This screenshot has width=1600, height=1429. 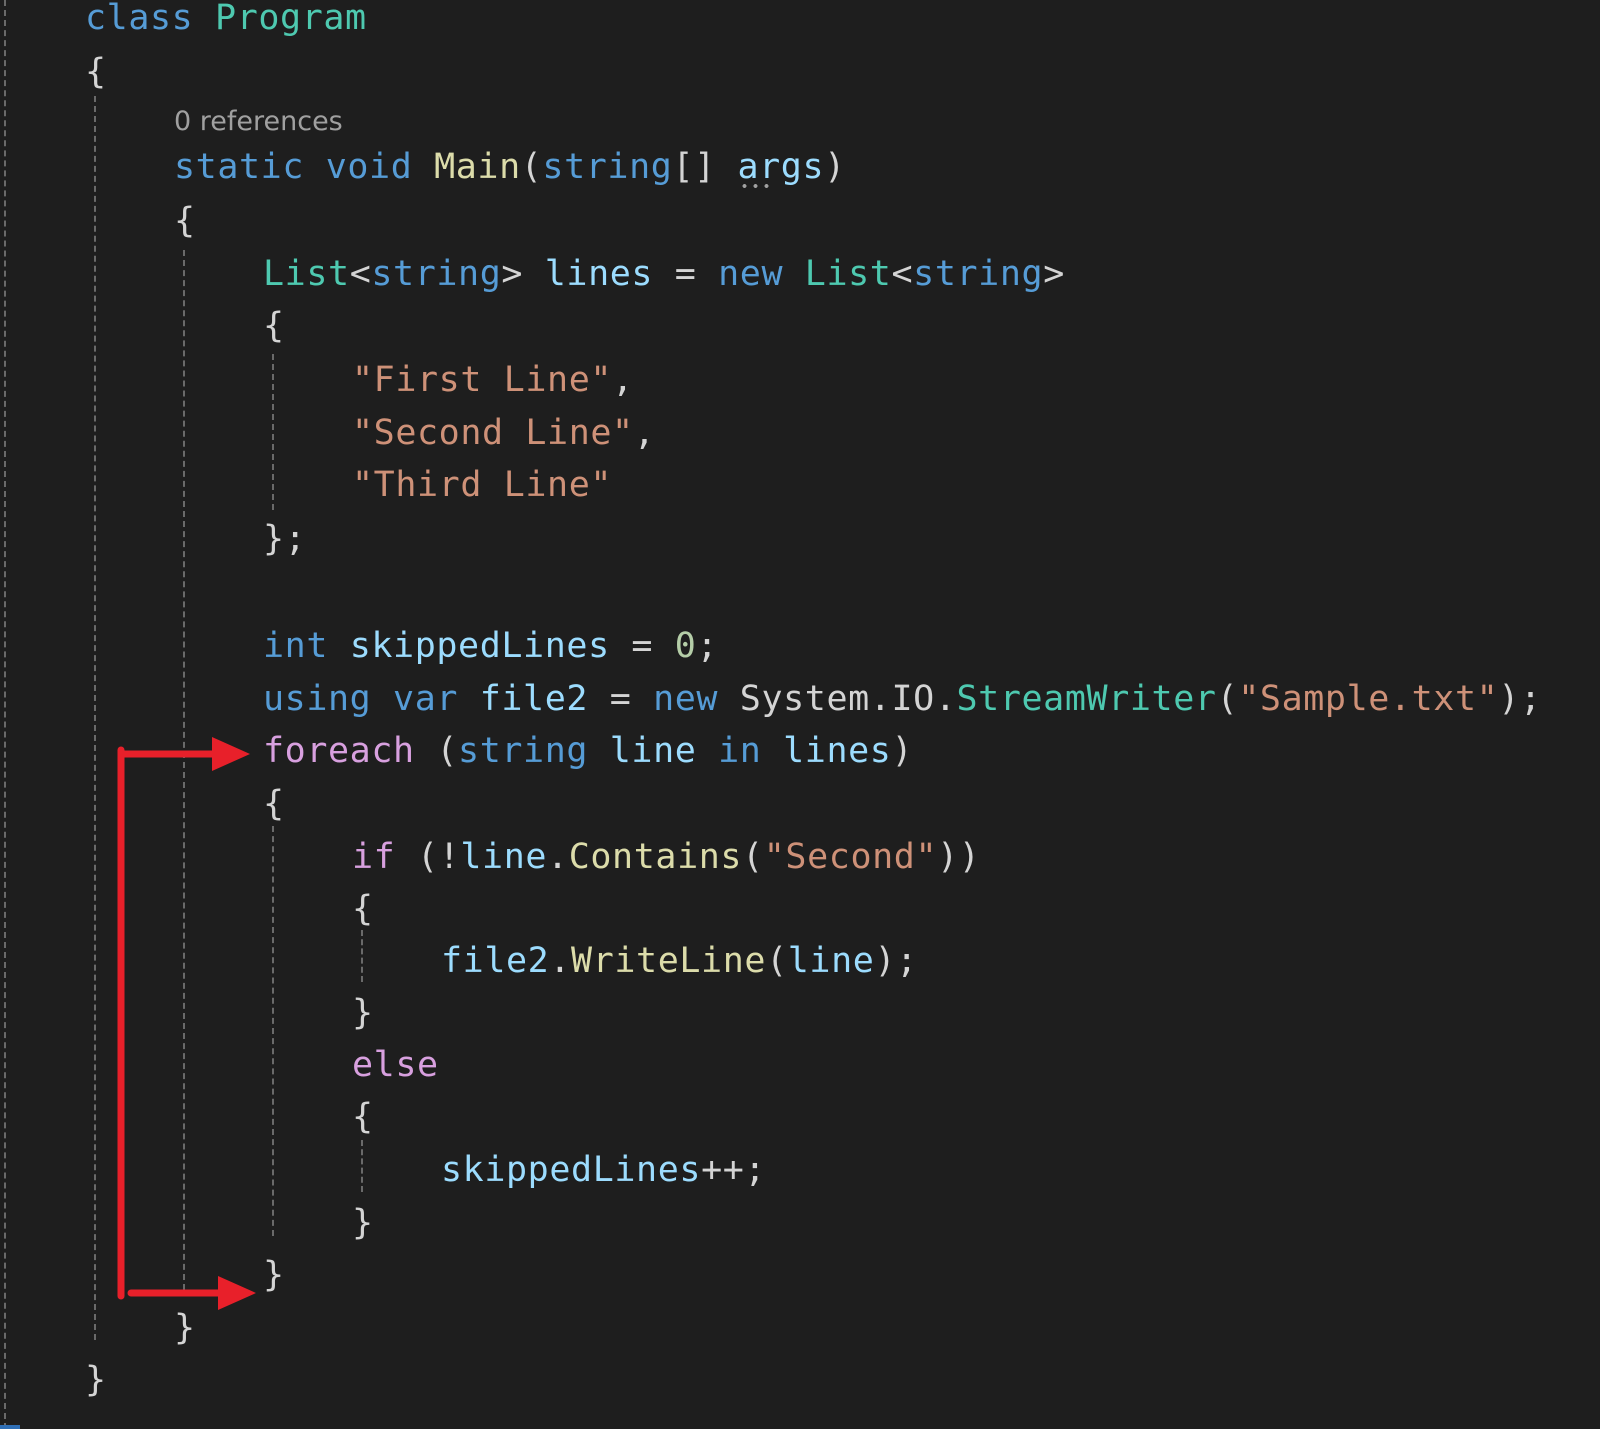 What do you see at coordinates (780, 167) in the screenshot?
I see `code-token: args` at bounding box center [780, 167].